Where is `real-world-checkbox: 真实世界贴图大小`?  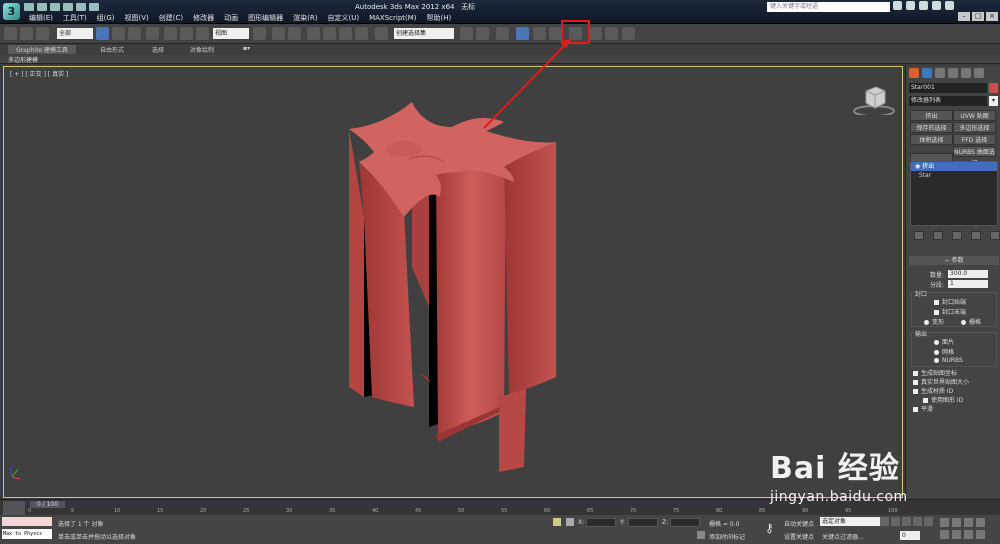
real-world-checkbox: 真实世界贴图大小 is located at coordinates (941, 381).